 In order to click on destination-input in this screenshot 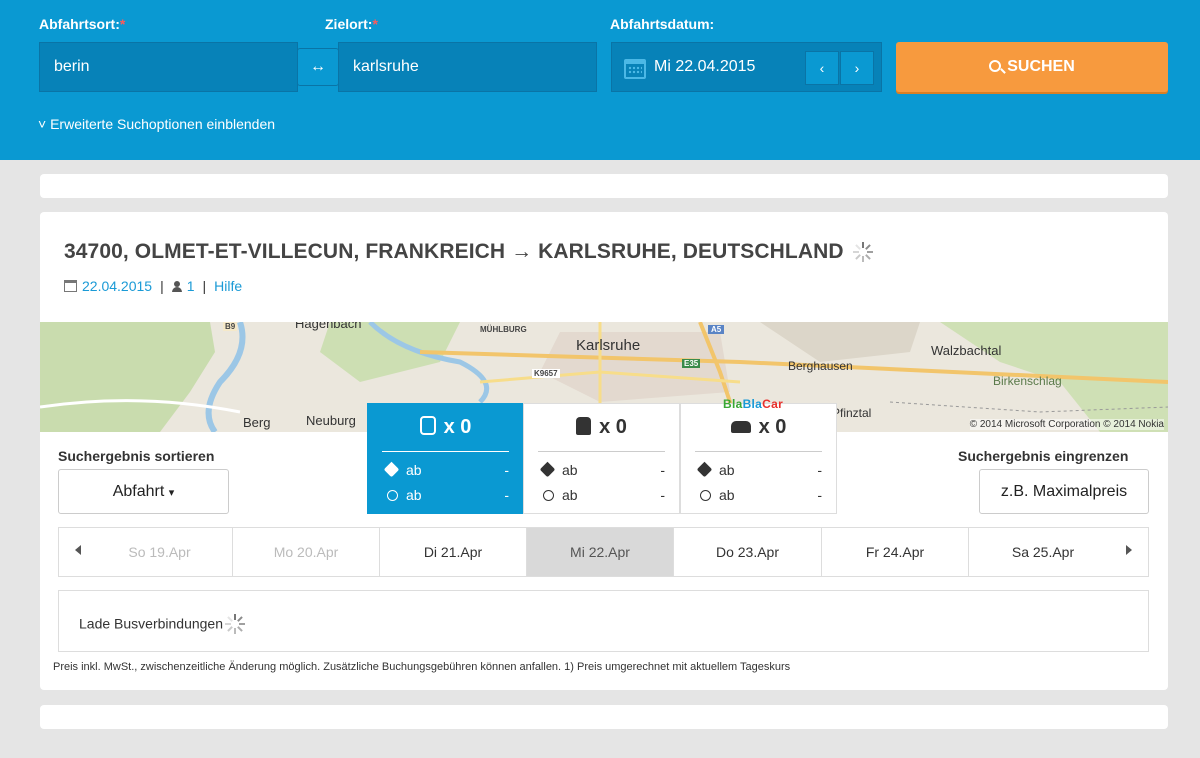, I will do `click(467, 67)`.